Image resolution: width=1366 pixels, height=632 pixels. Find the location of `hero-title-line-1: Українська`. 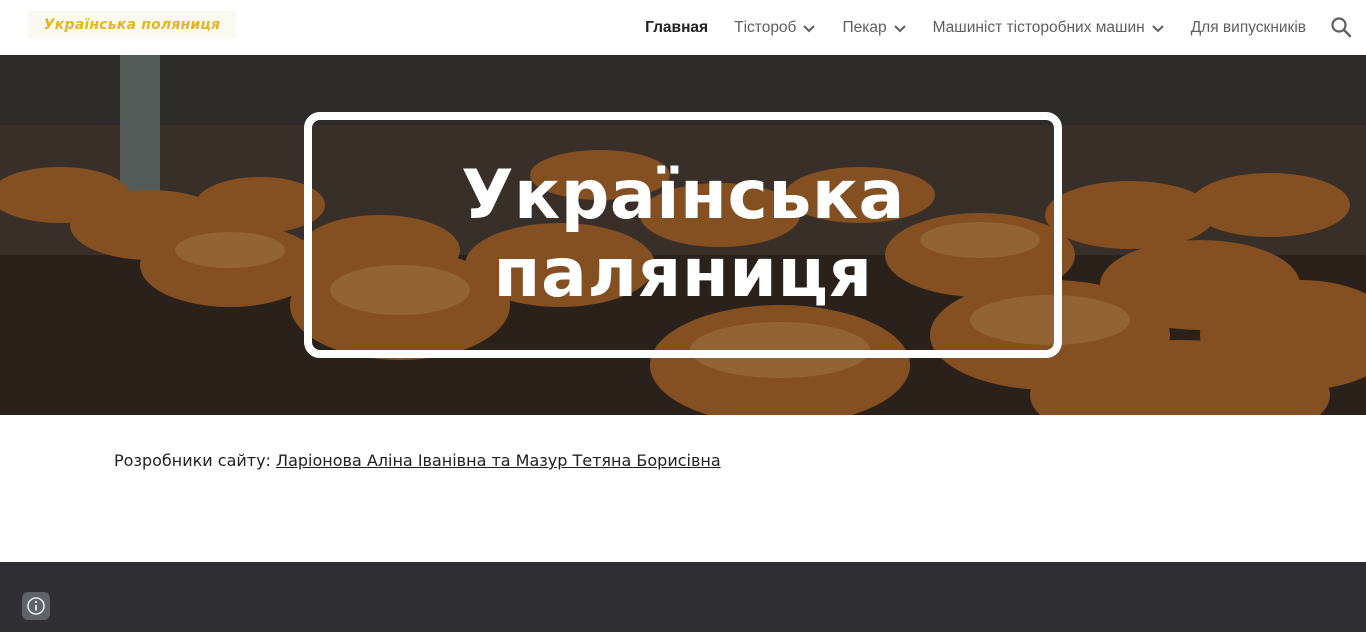

hero-title-line-1: Українська is located at coordinates (683, 195).